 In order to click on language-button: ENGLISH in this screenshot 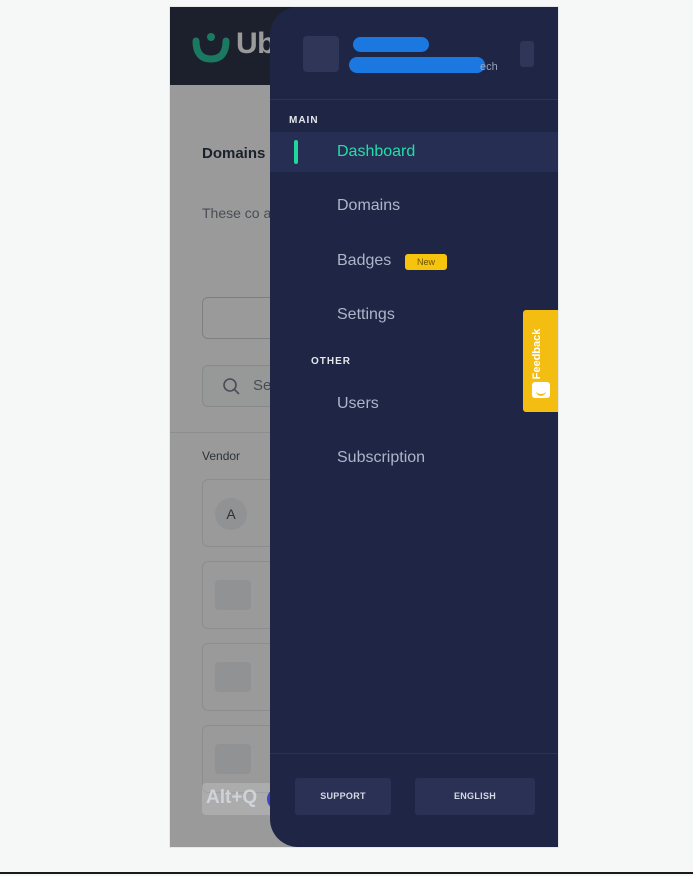, I will do `click(475, 796)`.